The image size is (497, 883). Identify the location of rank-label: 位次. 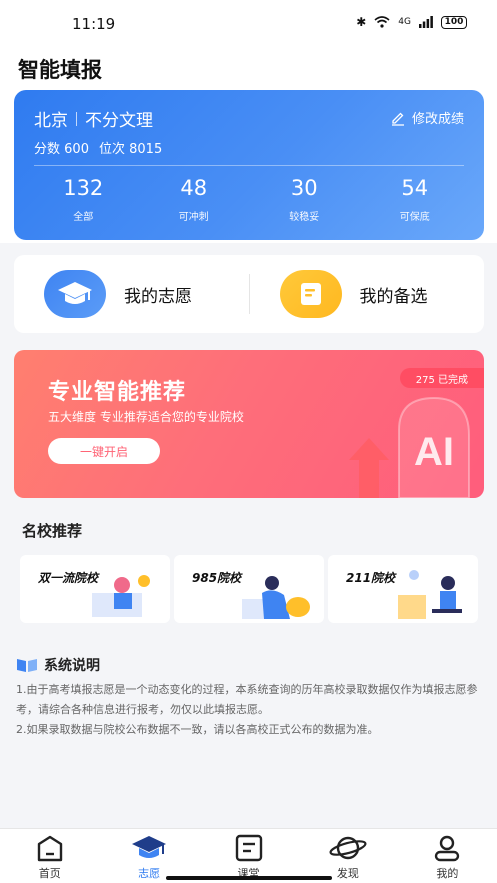
(111, 149).